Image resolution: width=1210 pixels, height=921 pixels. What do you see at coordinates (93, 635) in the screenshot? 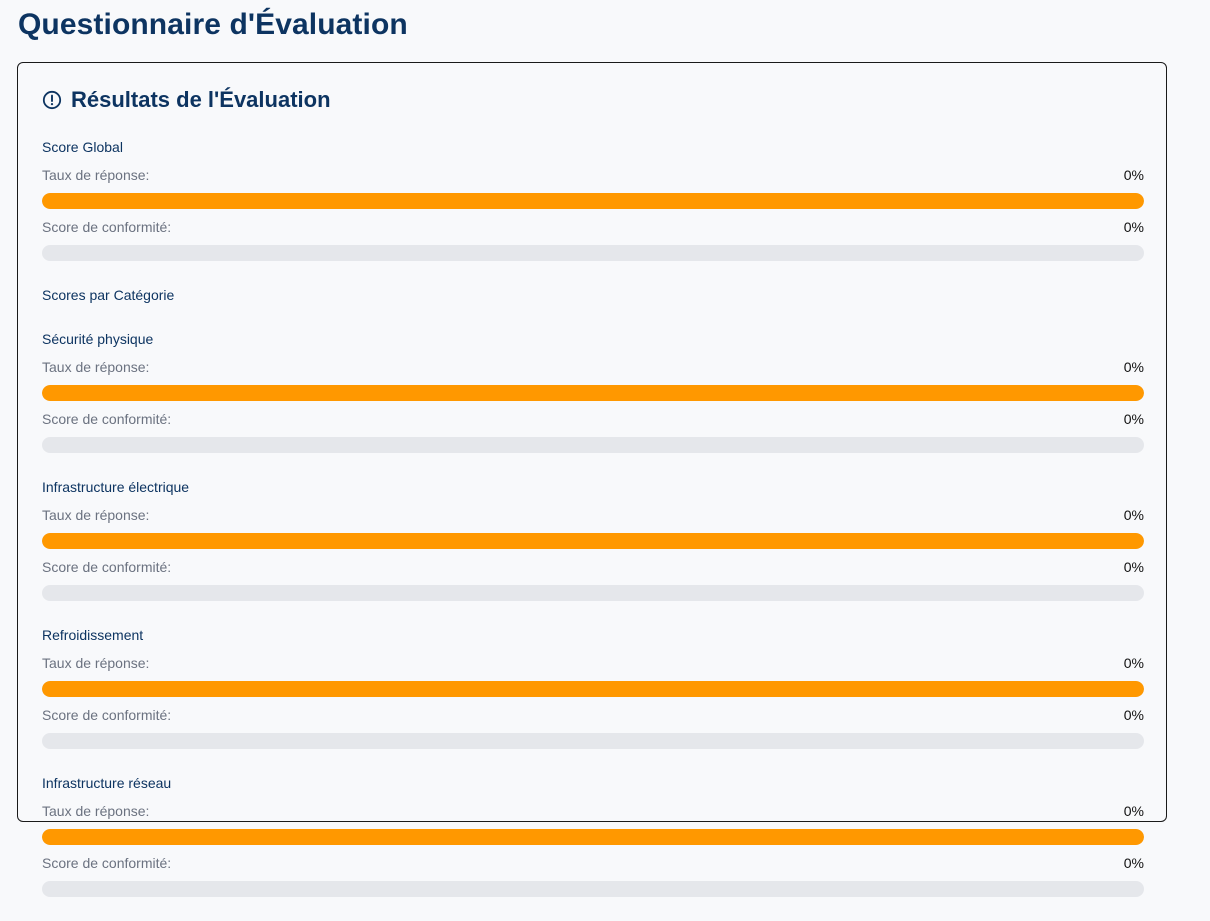
I see `category-name: Refroidissement` at bounding box center [93, 635].